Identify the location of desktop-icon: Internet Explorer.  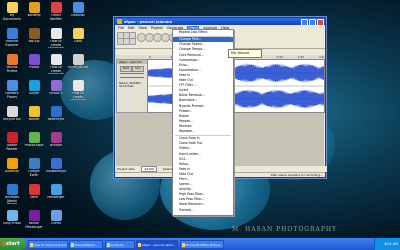
(12, 38).